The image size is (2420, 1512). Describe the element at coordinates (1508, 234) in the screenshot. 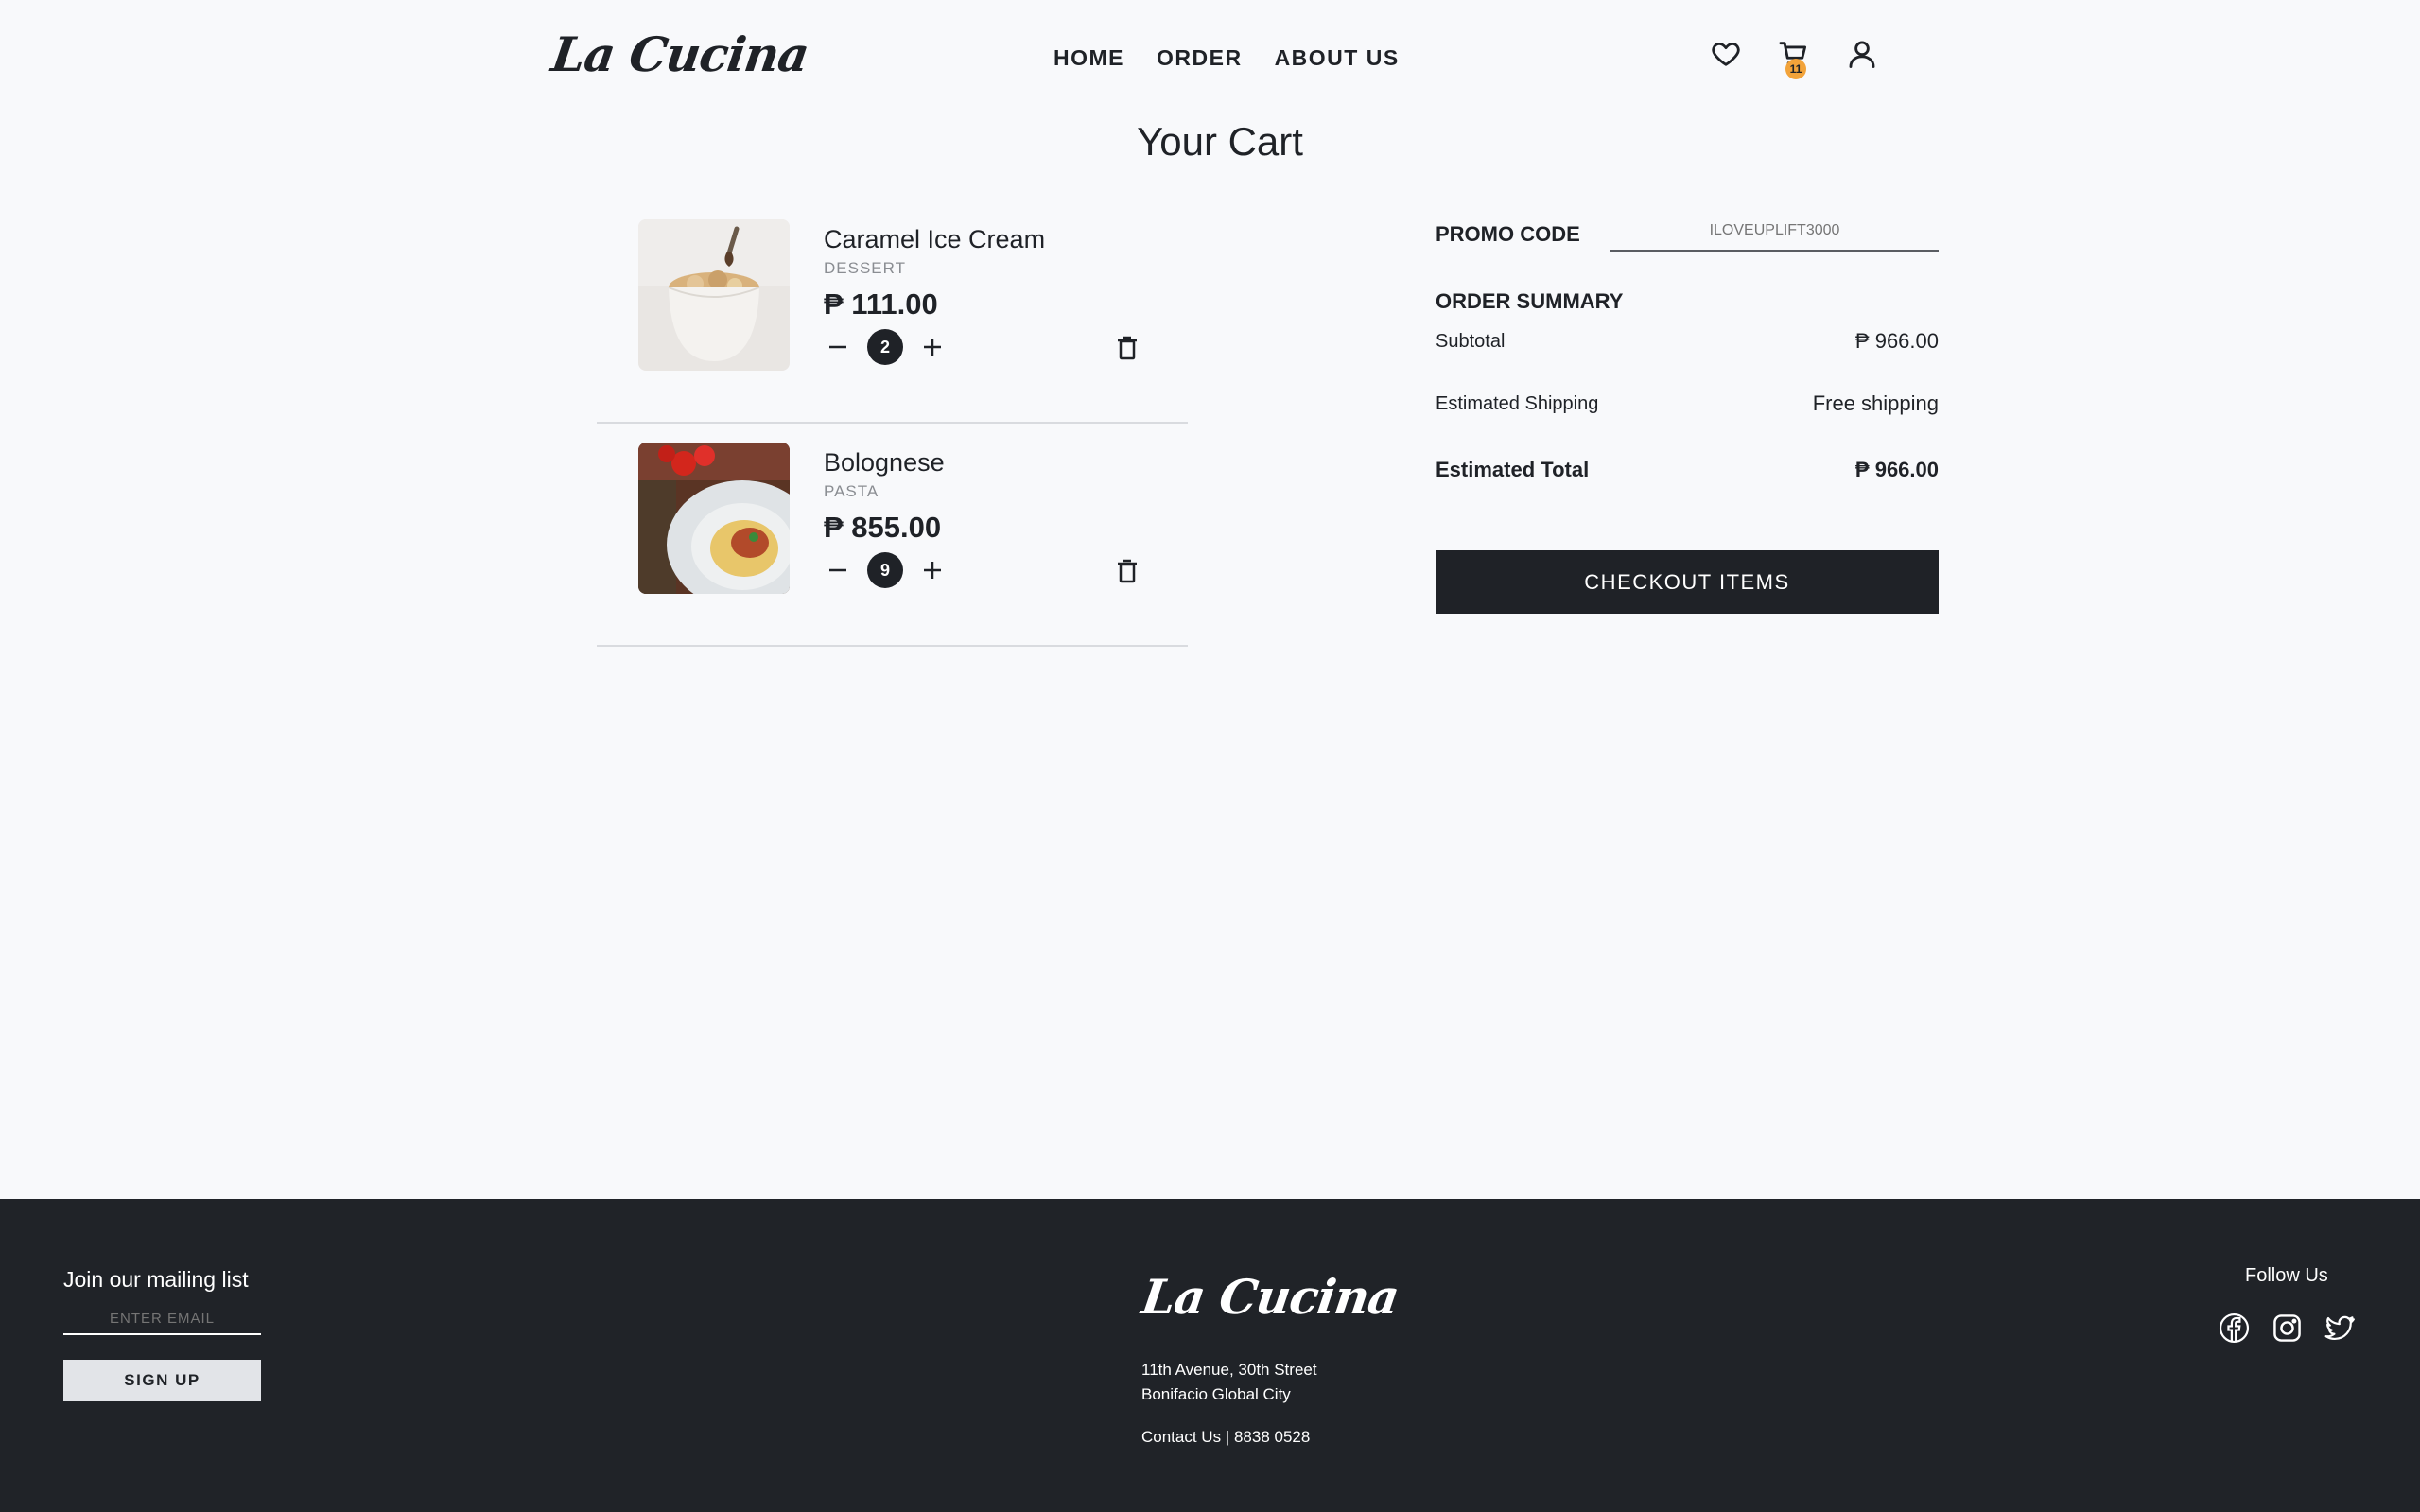

I see `promo-code-label: PROMO CODE` at that location.